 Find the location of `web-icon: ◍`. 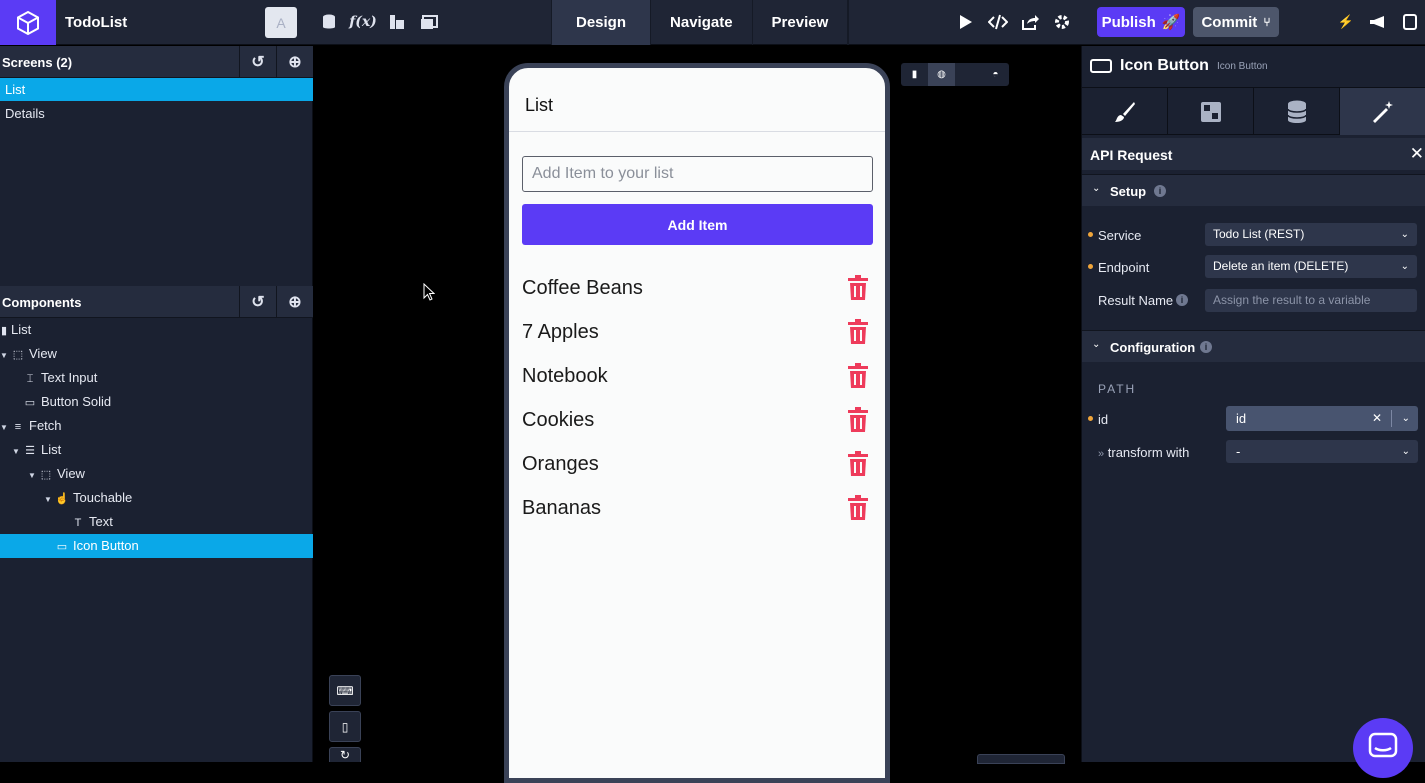

web-icon: ◍ is located at coordinates (941, 74).